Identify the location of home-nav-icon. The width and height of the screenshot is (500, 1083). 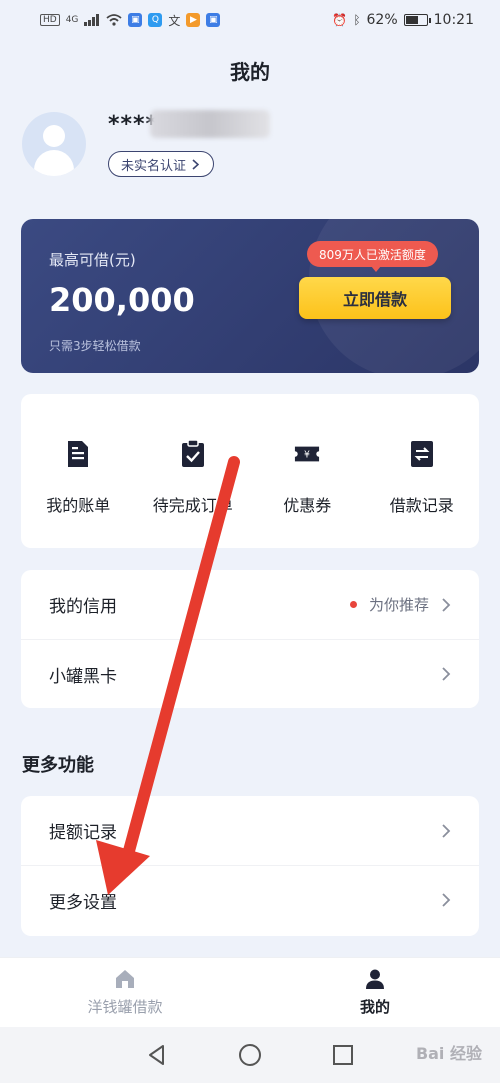
(250, 1055).